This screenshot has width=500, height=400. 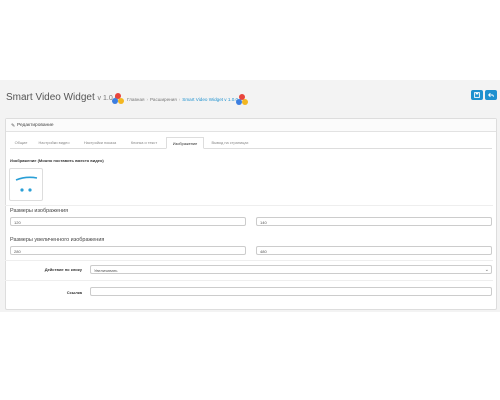 I want to click on image-height-input: 140, so click(x=374, y=221).